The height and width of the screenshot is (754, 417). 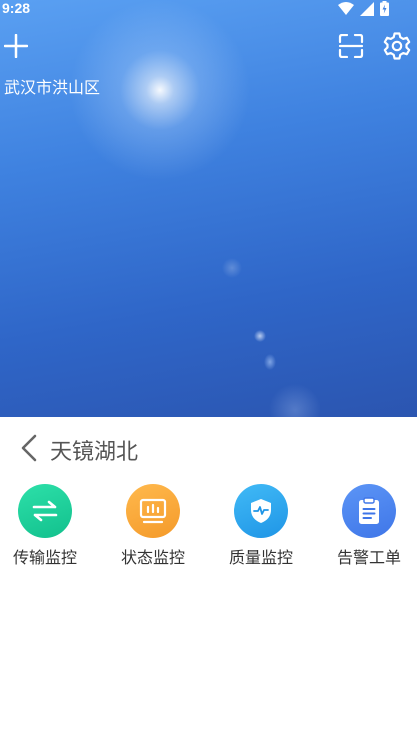 I want to click on menu-label: 传输监控, so click(x=44, y=557).